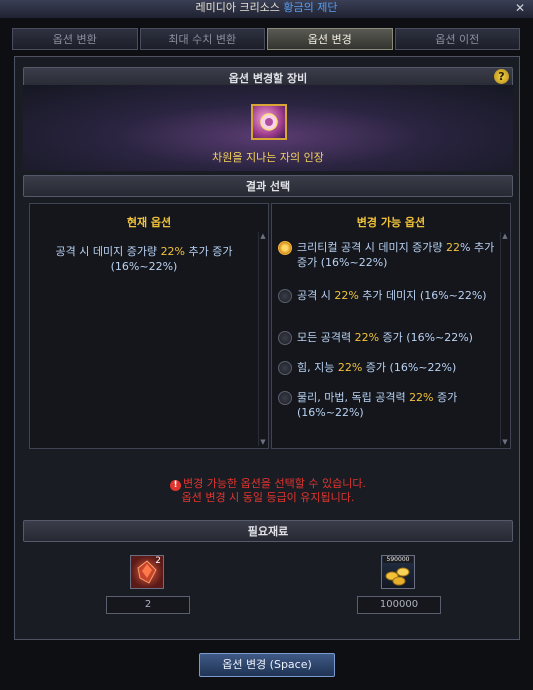 Image resolution: width=533 pixels, height=690 pixels. Describe the element at coordinates (268, 497) in the screenshot. I see `notice-line-2: 옵션 변경 시 동일 등급이 유지됩니다.` at that location.